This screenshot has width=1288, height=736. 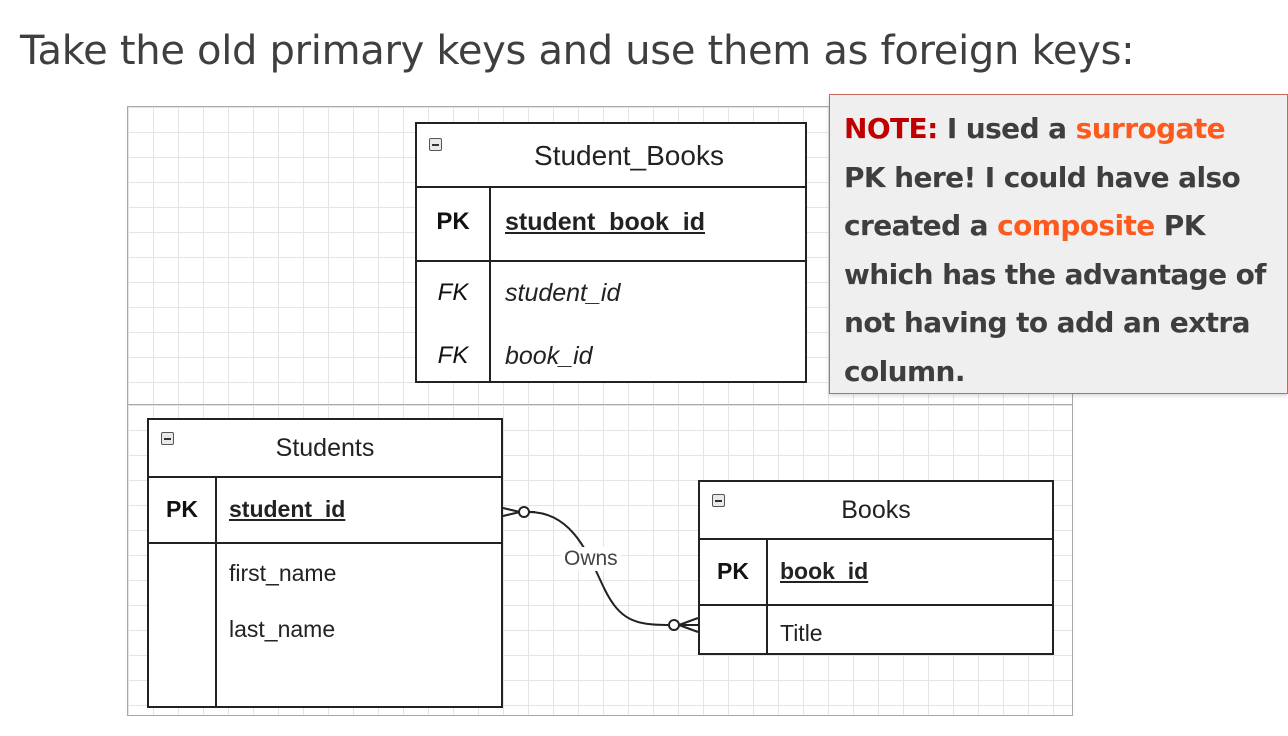 I want to click on note-label: NOTE:, so click(x=891, y=128).